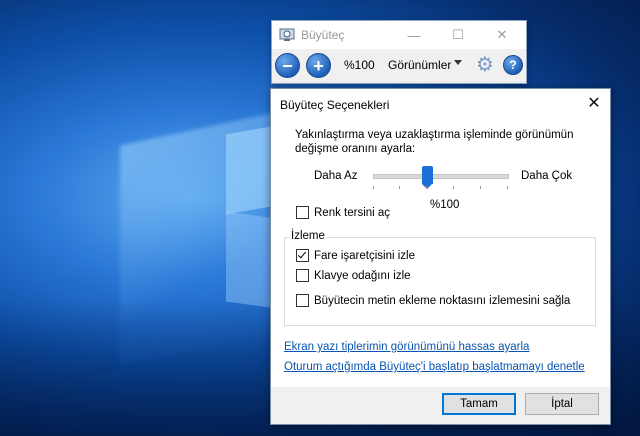 The image size is (640, 436). Describe the element at coordinates (458, 62) in the screenshot. I see `chevron-down-icon` at that location.